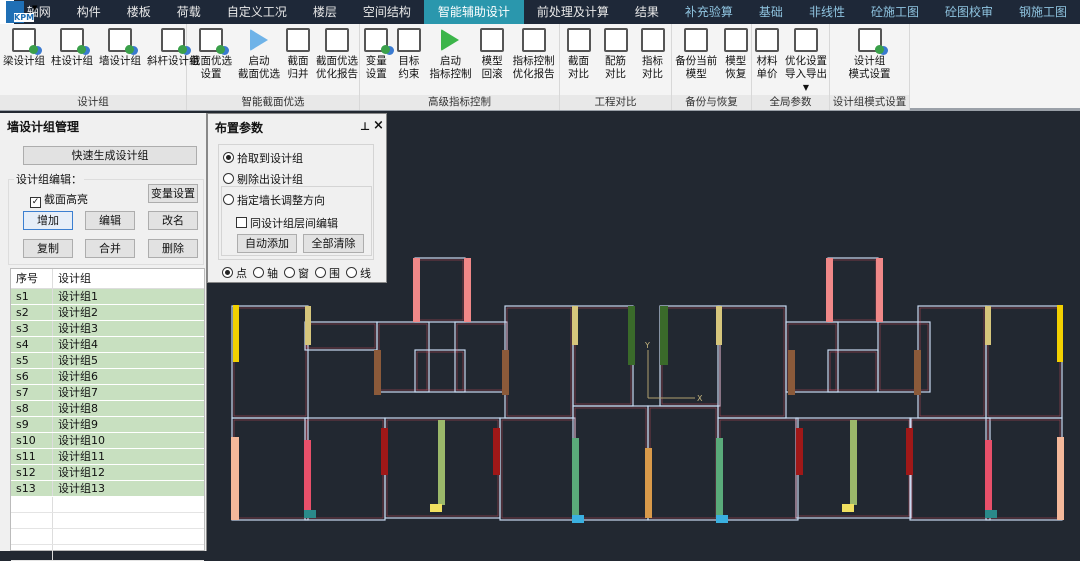  I want to click on ribbon-button: 优化设置 导入导出 ▼, so click(806, 61).